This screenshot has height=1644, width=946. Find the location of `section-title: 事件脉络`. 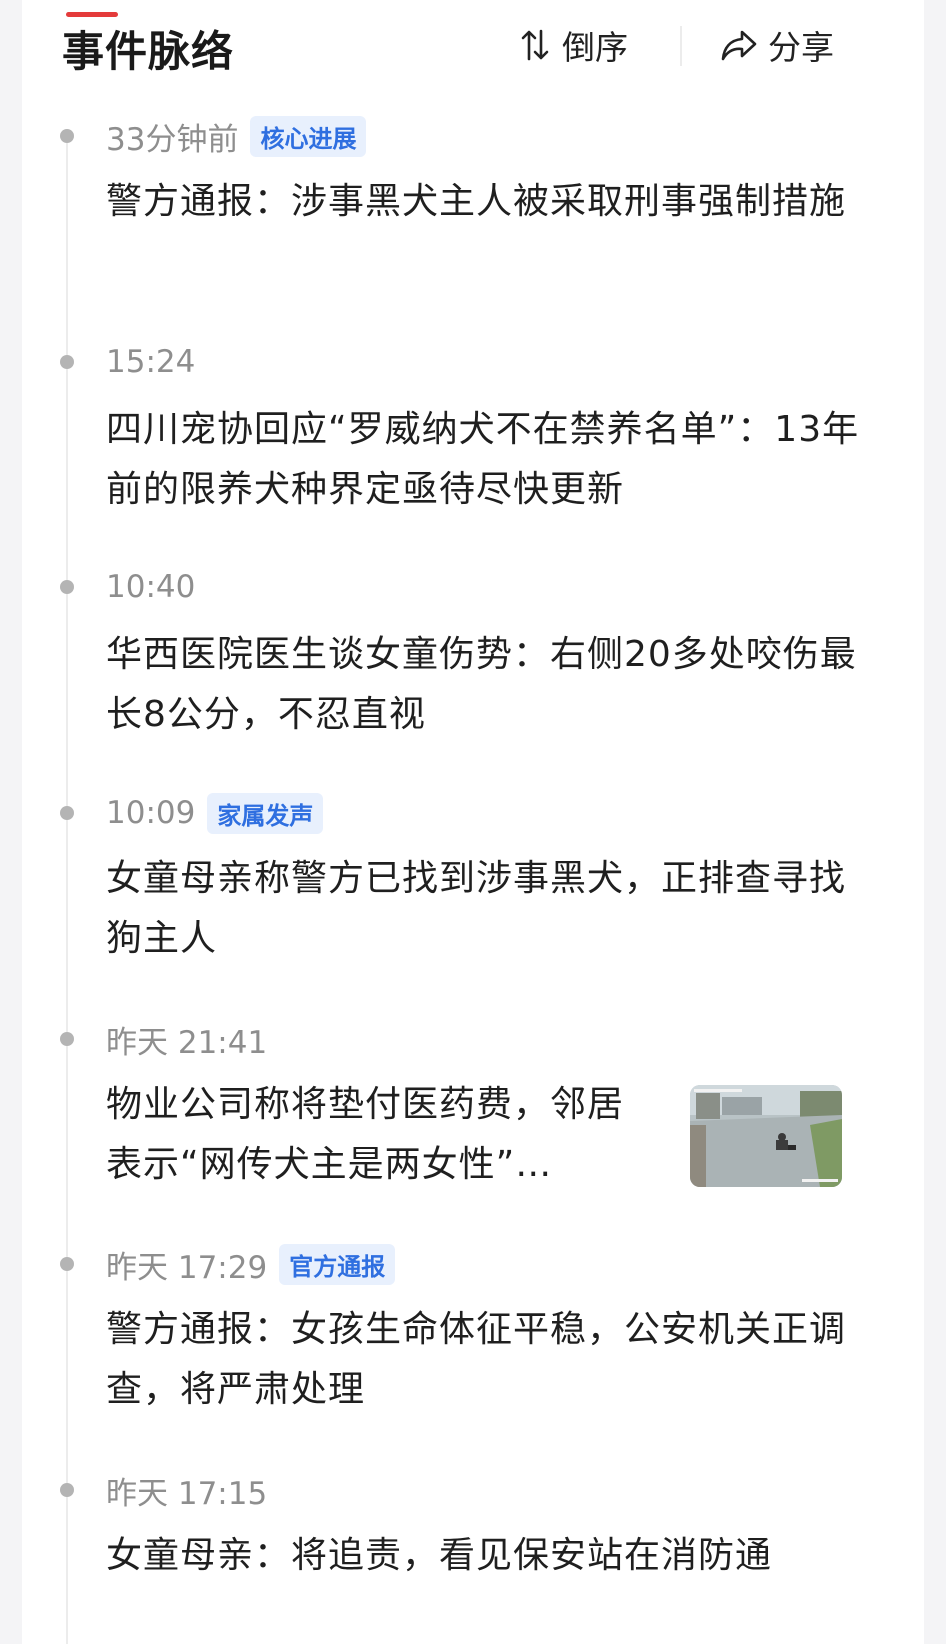

section-title: 事件脉络 is located at coordinates (148, 51).